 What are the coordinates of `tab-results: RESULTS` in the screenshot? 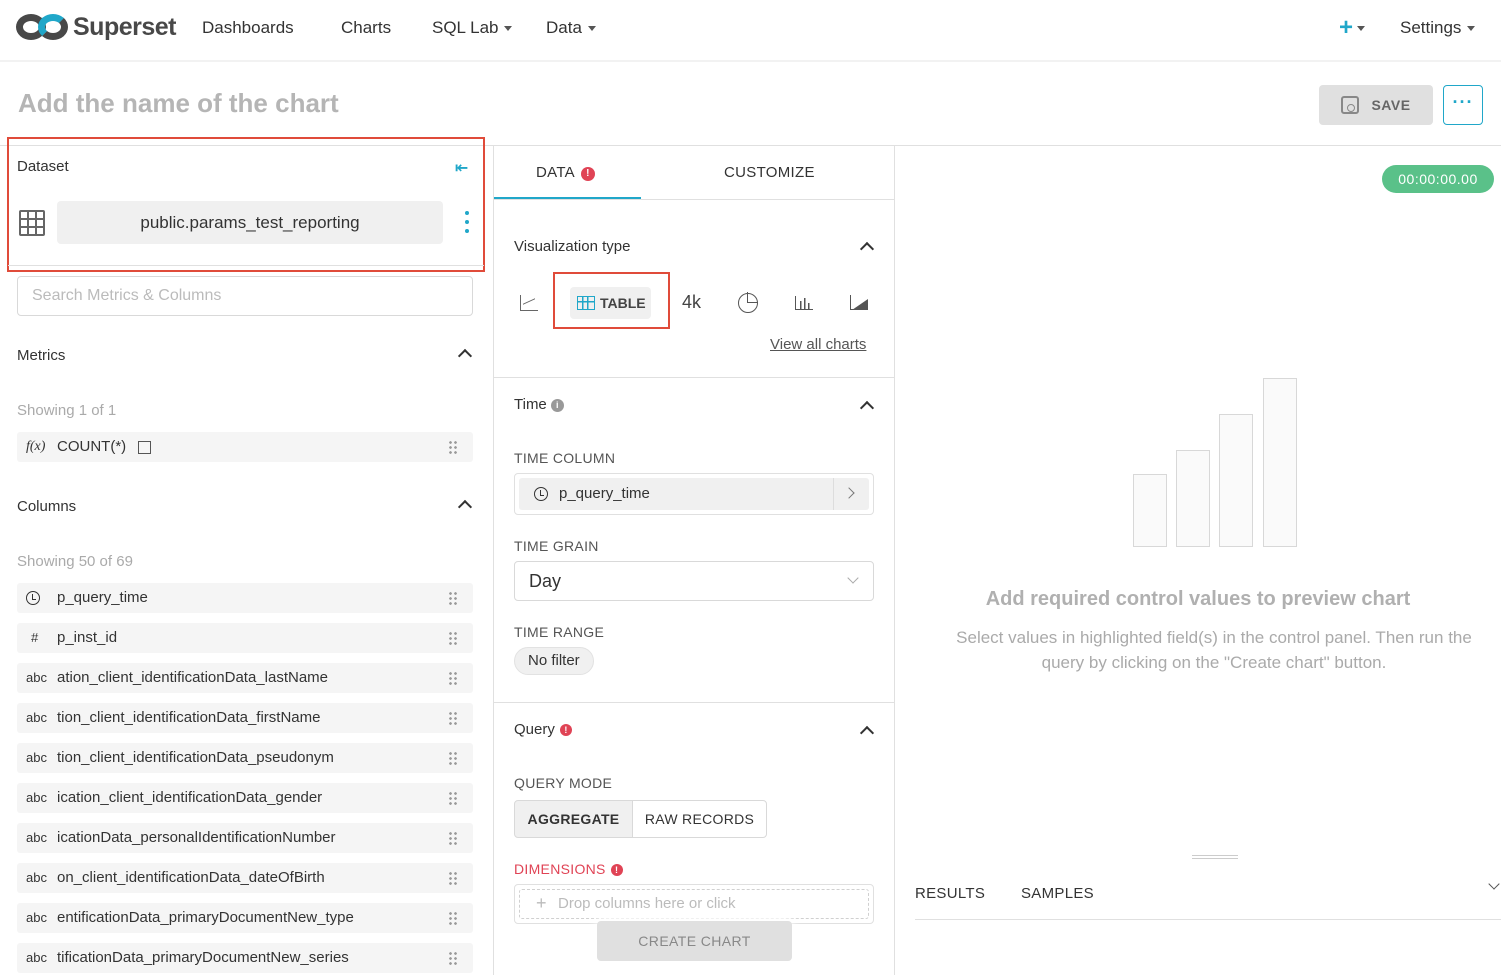 It's located at (950, 893).